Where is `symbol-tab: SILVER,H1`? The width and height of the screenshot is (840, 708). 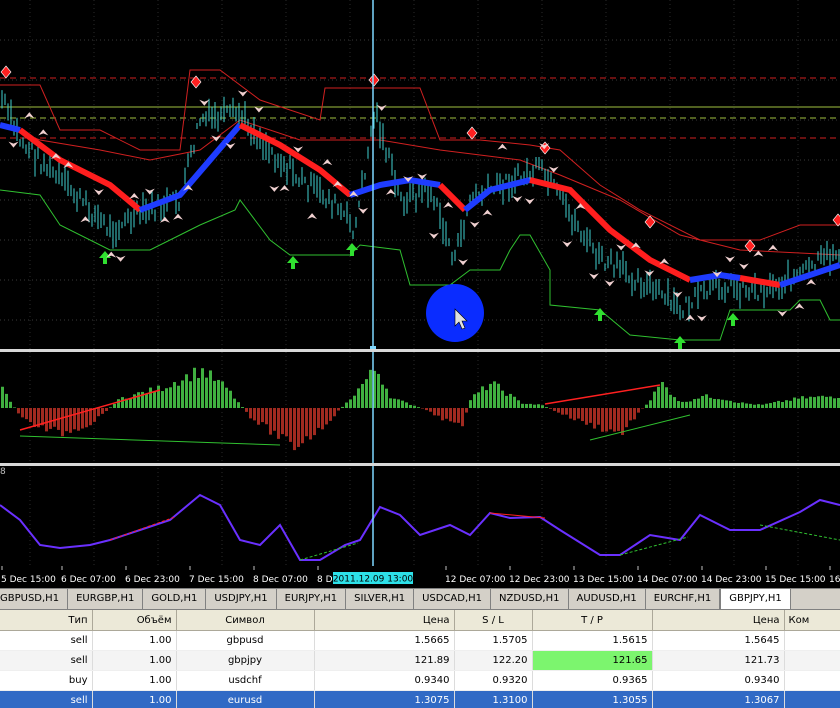
symbol-tab: SILVER,H1 is located at coordinates (380, 599).